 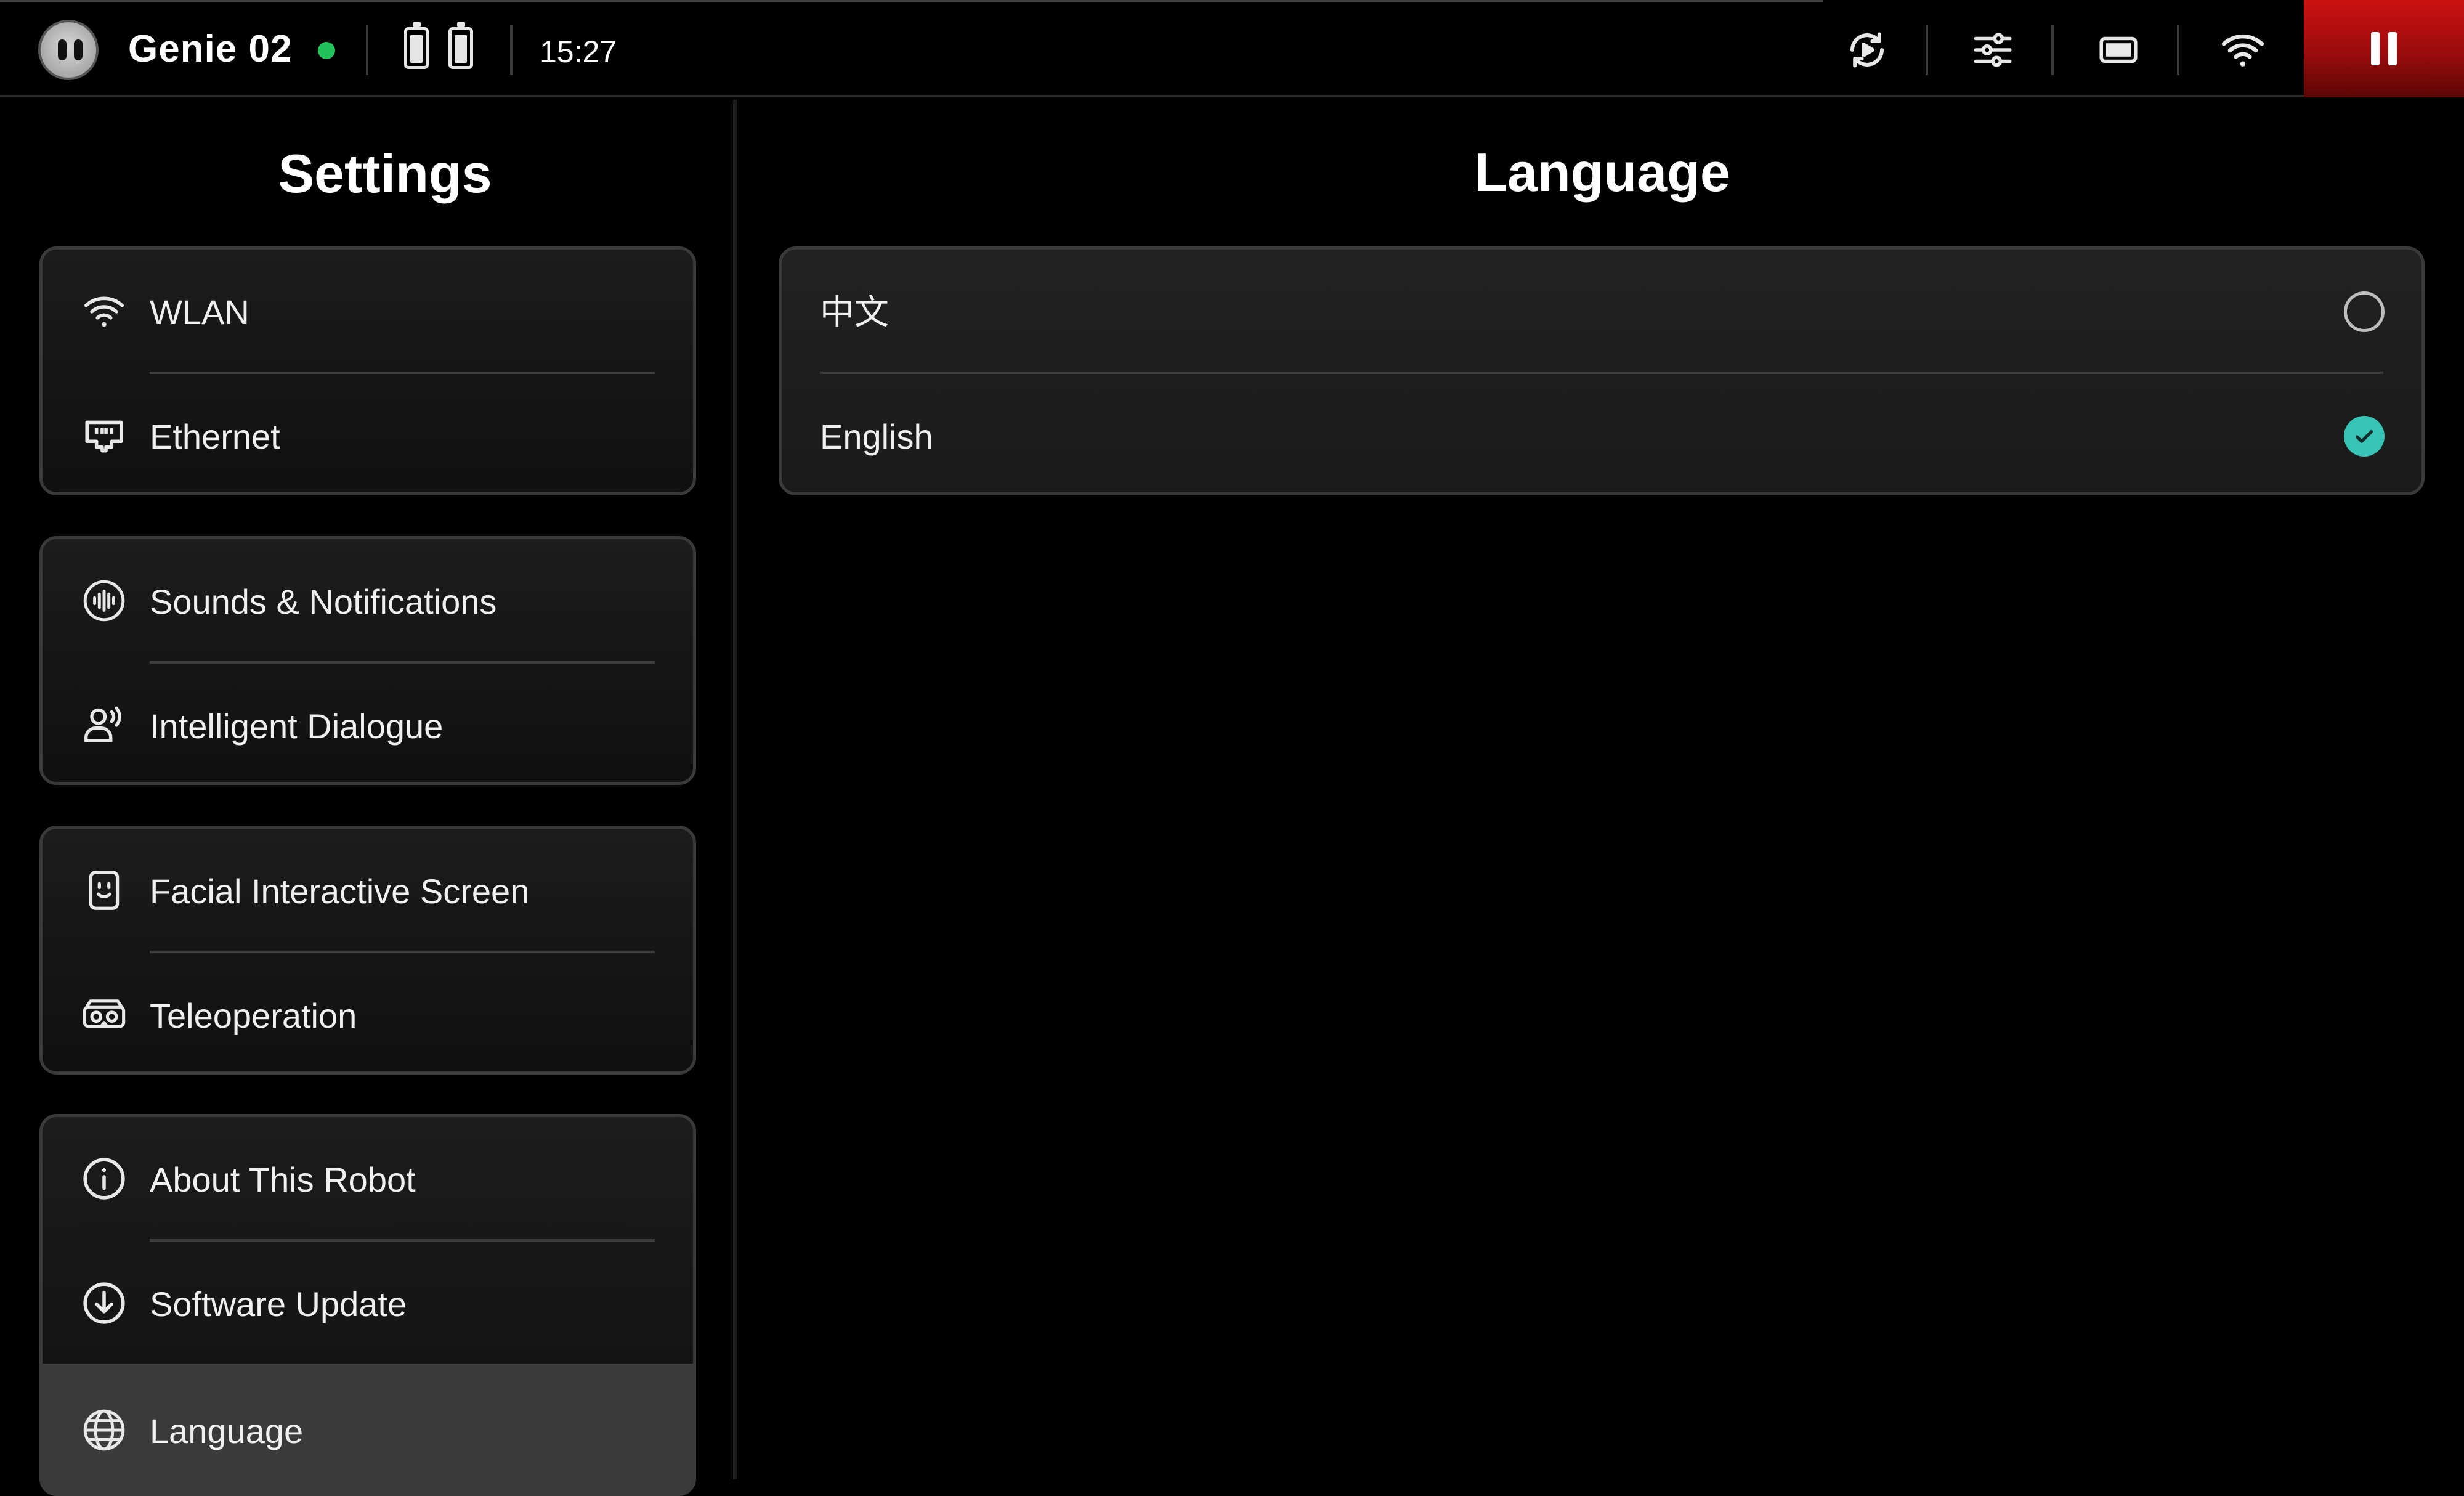 I want to click on sidebar-item-intelligent-dialogue: Intelligent Dialogue, so click(x=368, y=723).